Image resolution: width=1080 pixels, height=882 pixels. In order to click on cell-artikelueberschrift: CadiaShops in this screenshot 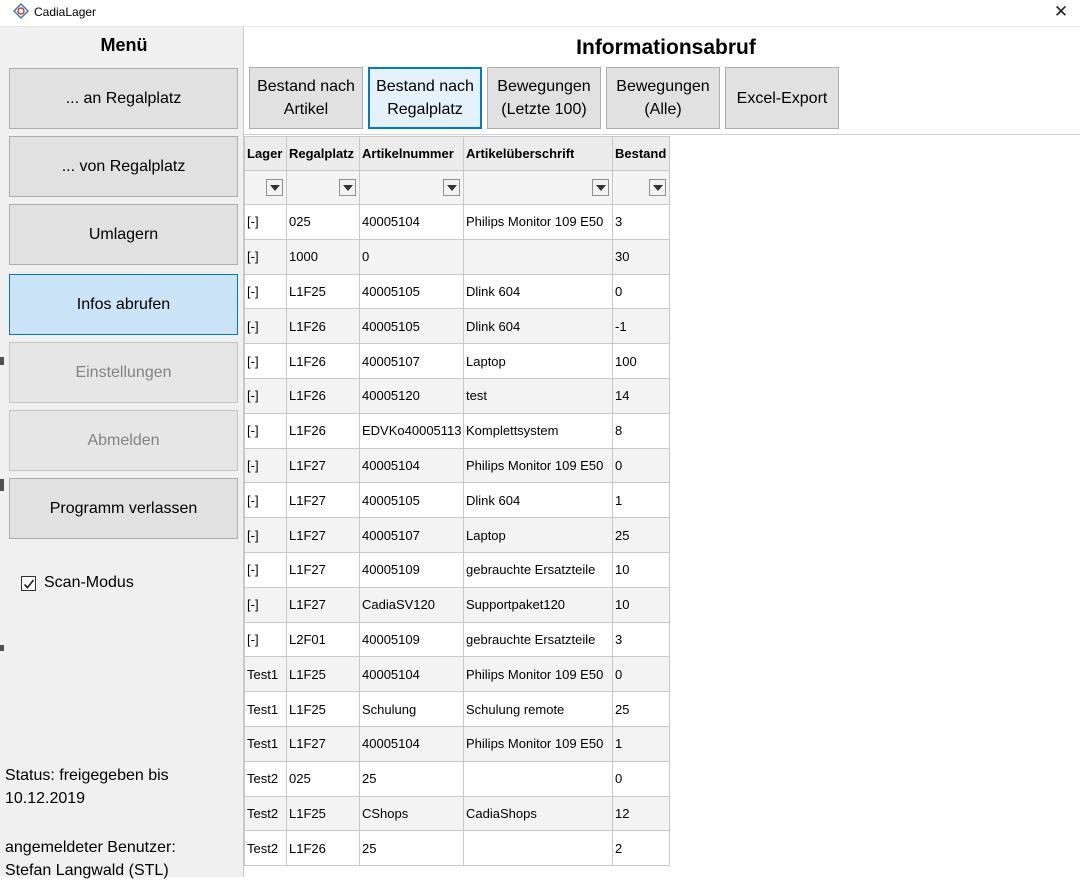, I will do `click(538, 813)`.